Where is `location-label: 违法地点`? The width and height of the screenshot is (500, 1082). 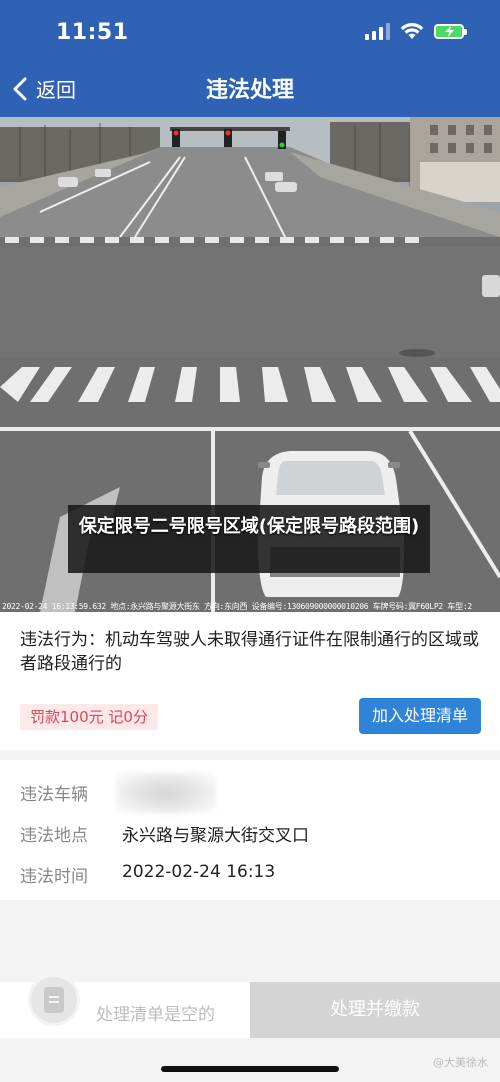 location-label: 违法地点 is located at coordinates (54, 836).